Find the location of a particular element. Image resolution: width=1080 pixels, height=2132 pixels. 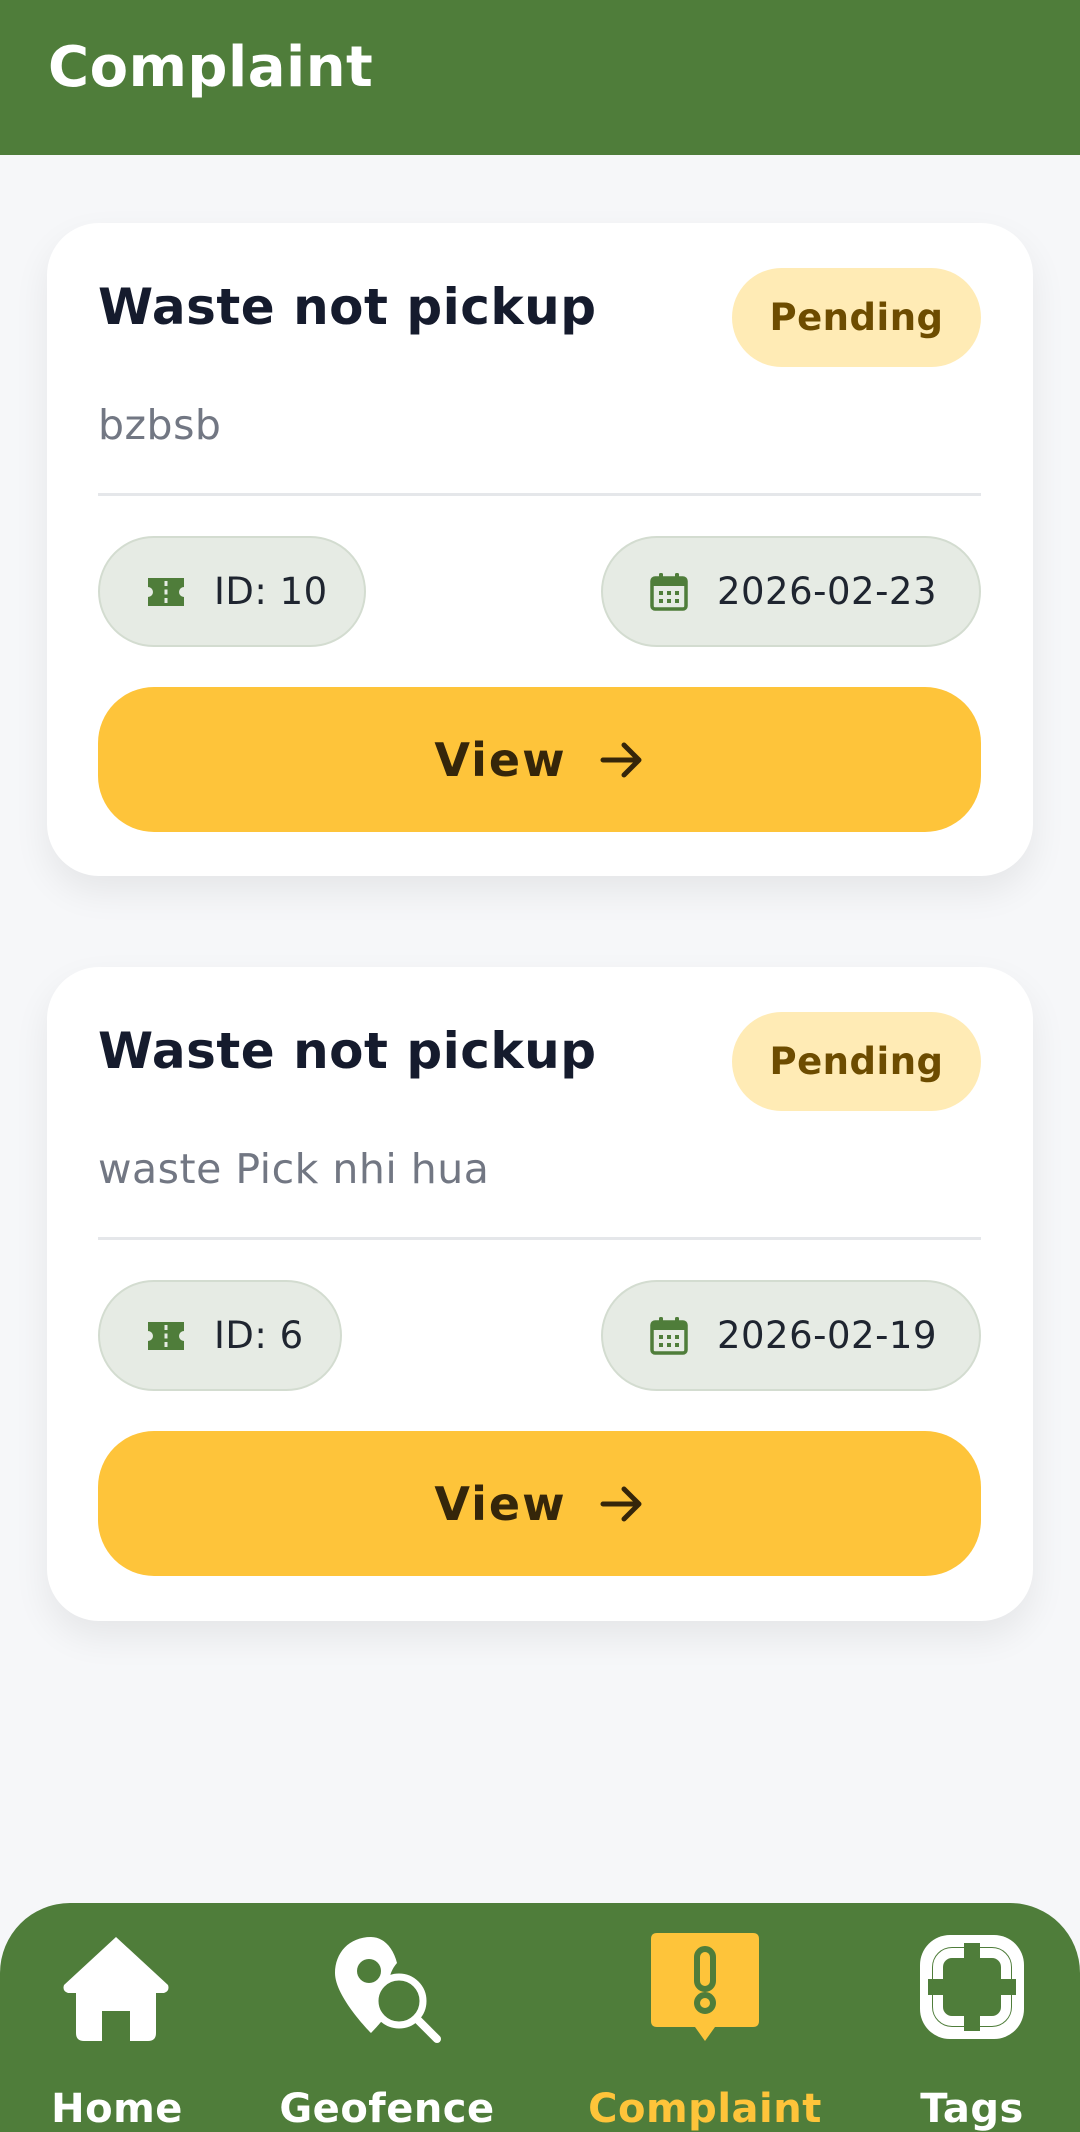

page-title: Complaint is located at coordinates (211, 67).